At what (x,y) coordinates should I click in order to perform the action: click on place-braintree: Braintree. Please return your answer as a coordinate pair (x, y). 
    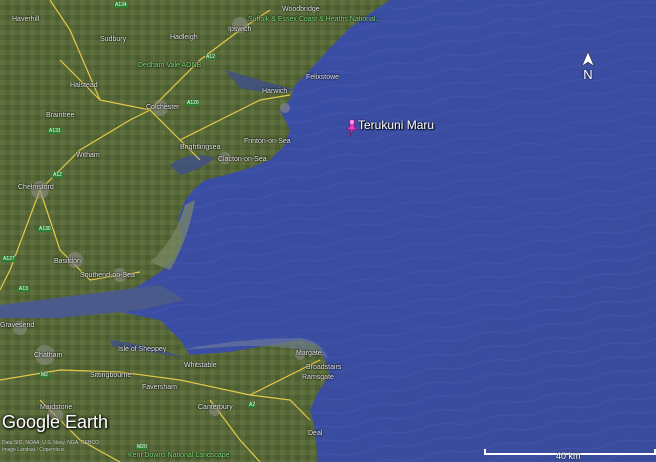
    Looking at the image, I should click on (60, 115).